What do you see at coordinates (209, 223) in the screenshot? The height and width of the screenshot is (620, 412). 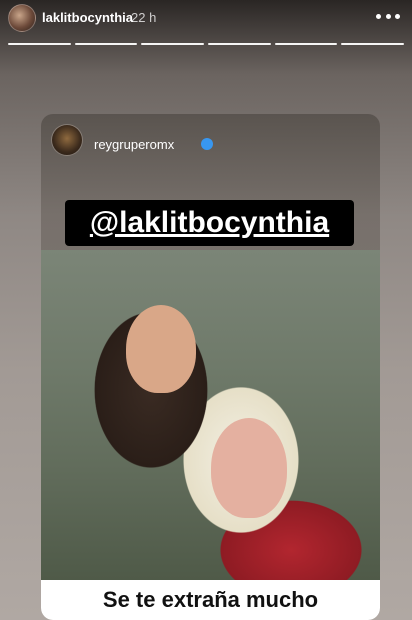 I see `mention-tag: @laklitbocynthia` at bounding box center [209, 223].